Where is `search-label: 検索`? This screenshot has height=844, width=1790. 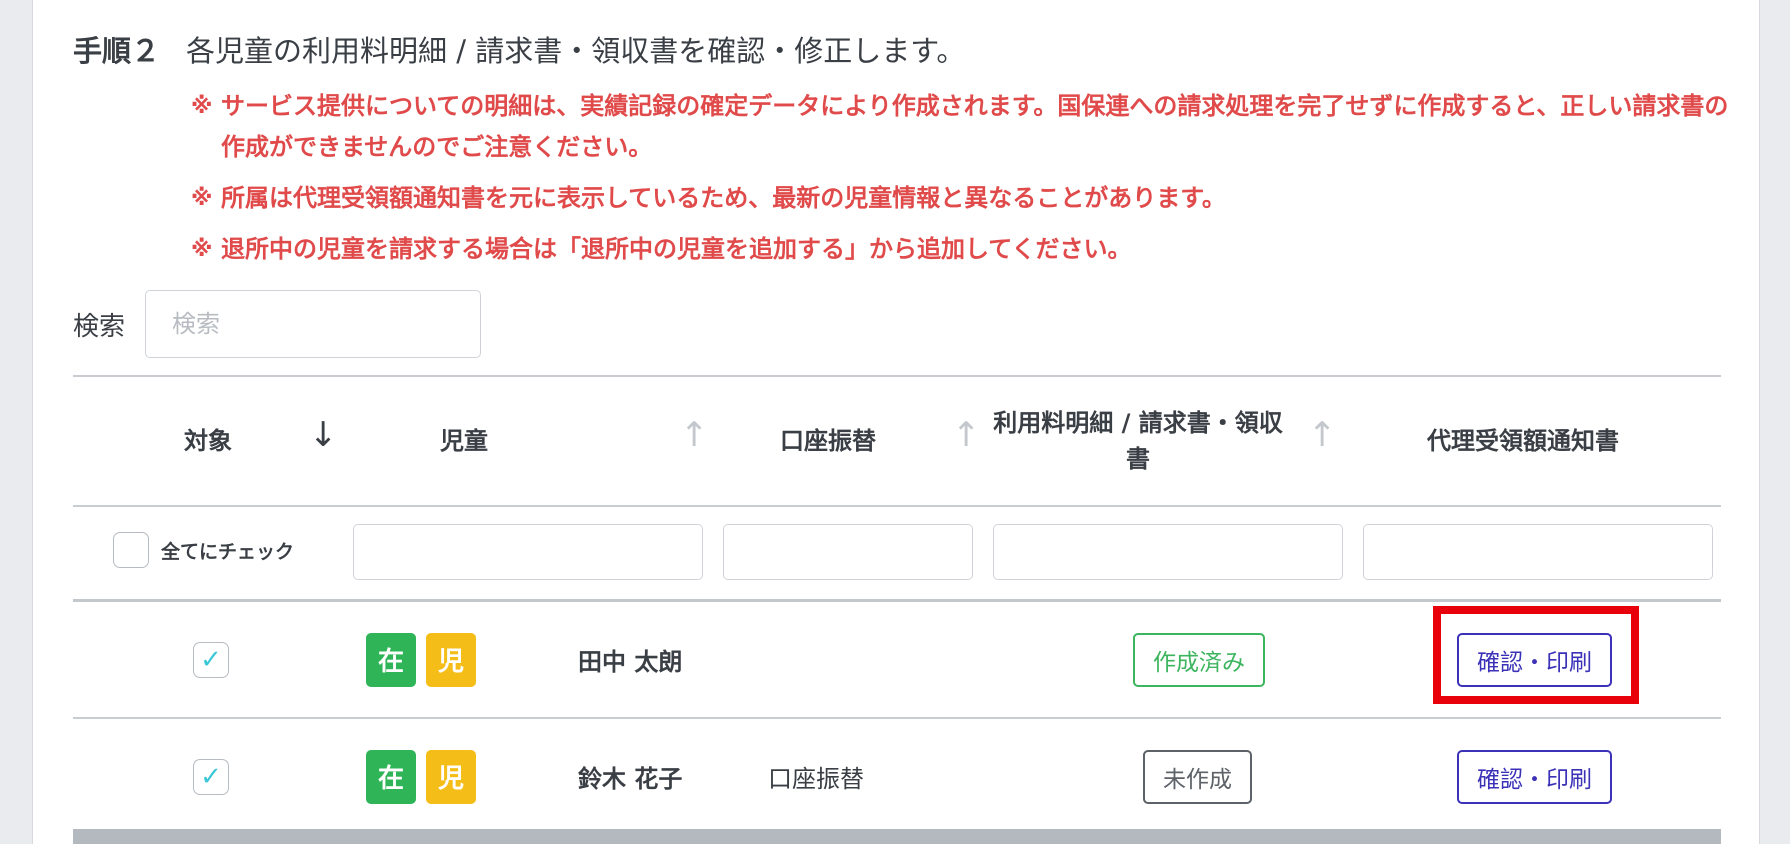
search-label: 検索 is located at coordinates (99, 327).